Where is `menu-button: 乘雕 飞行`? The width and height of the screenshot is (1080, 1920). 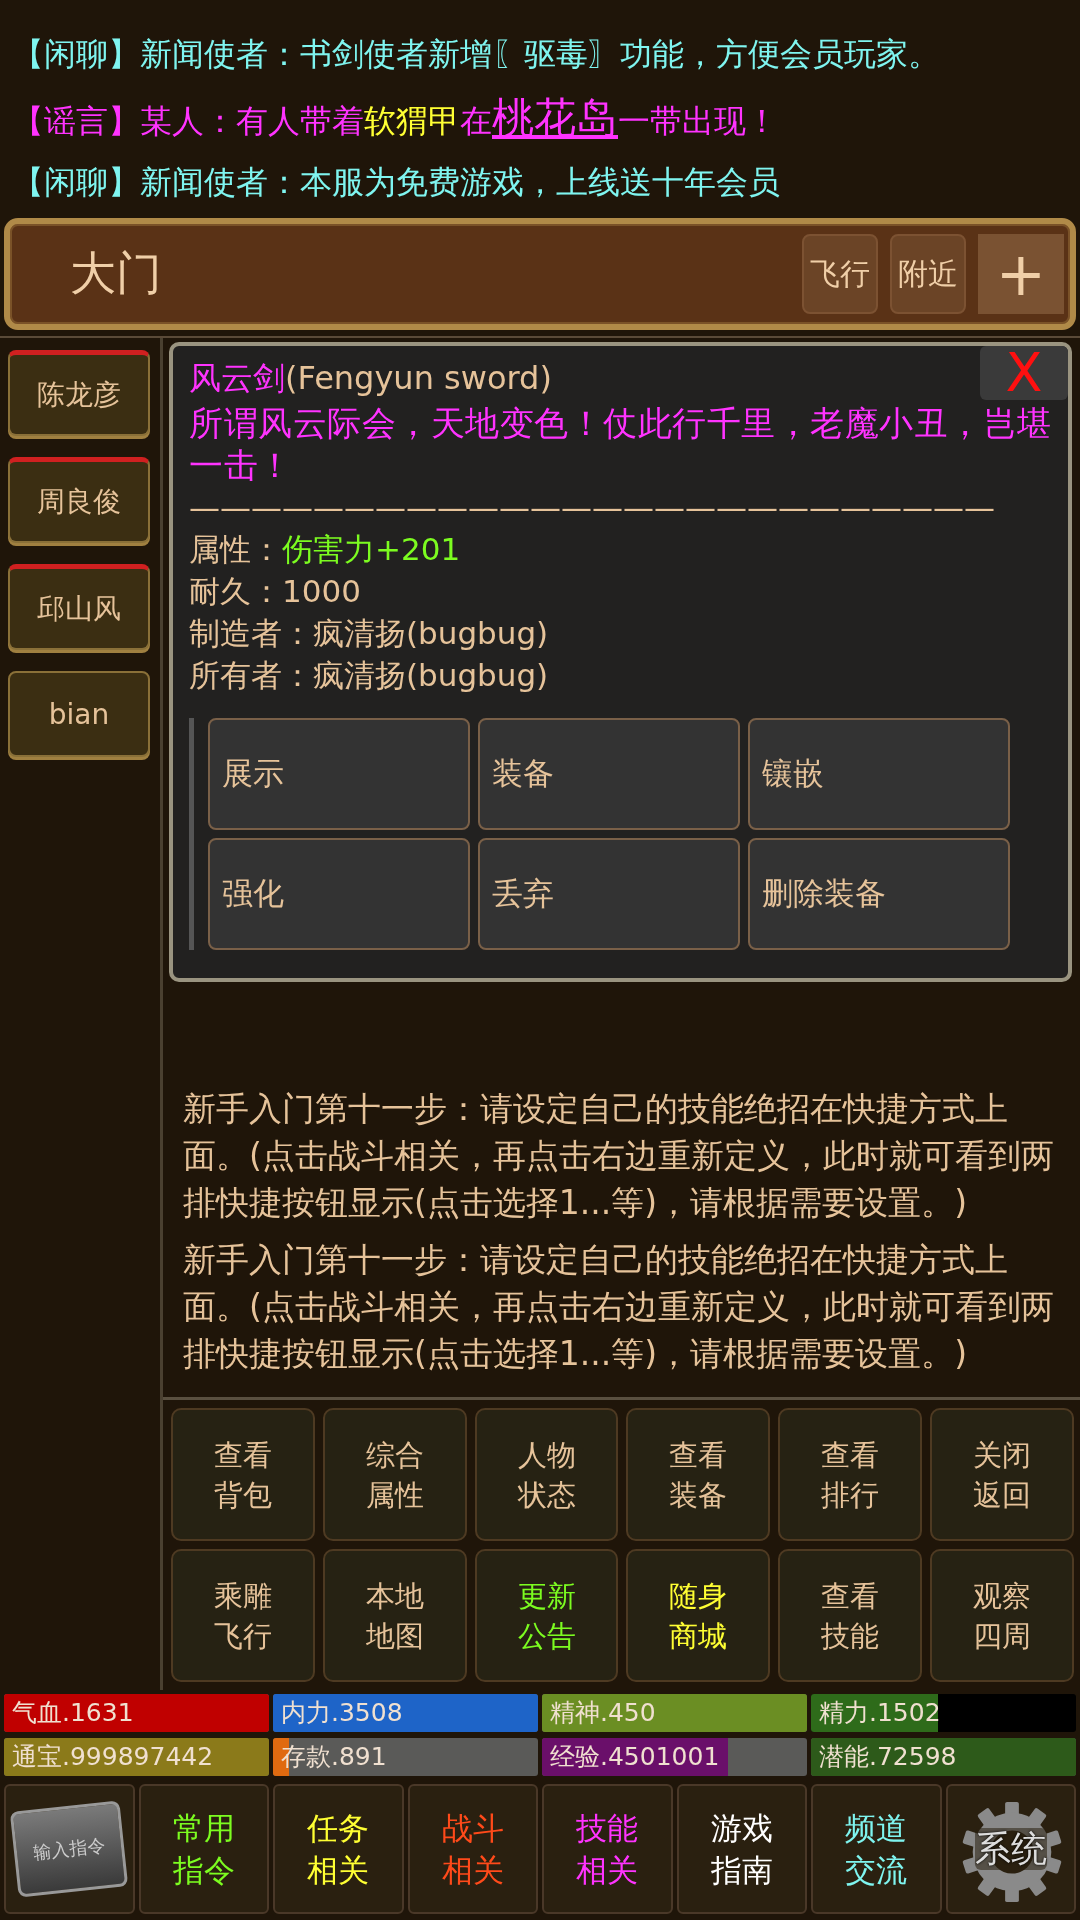
menu-button: 乘雕 飞行 is located at coordinates (243, 1615).